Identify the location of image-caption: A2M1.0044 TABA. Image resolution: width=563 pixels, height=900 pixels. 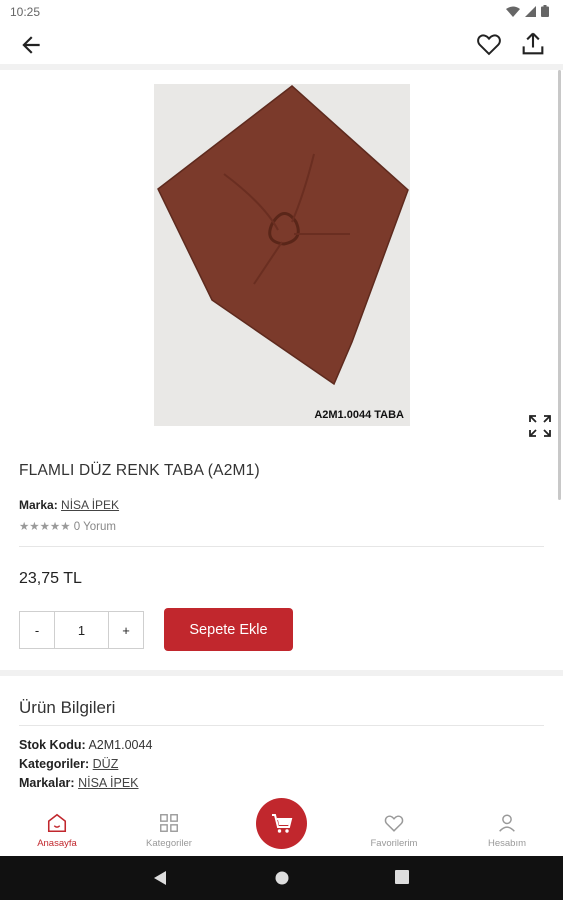
(359, 415).